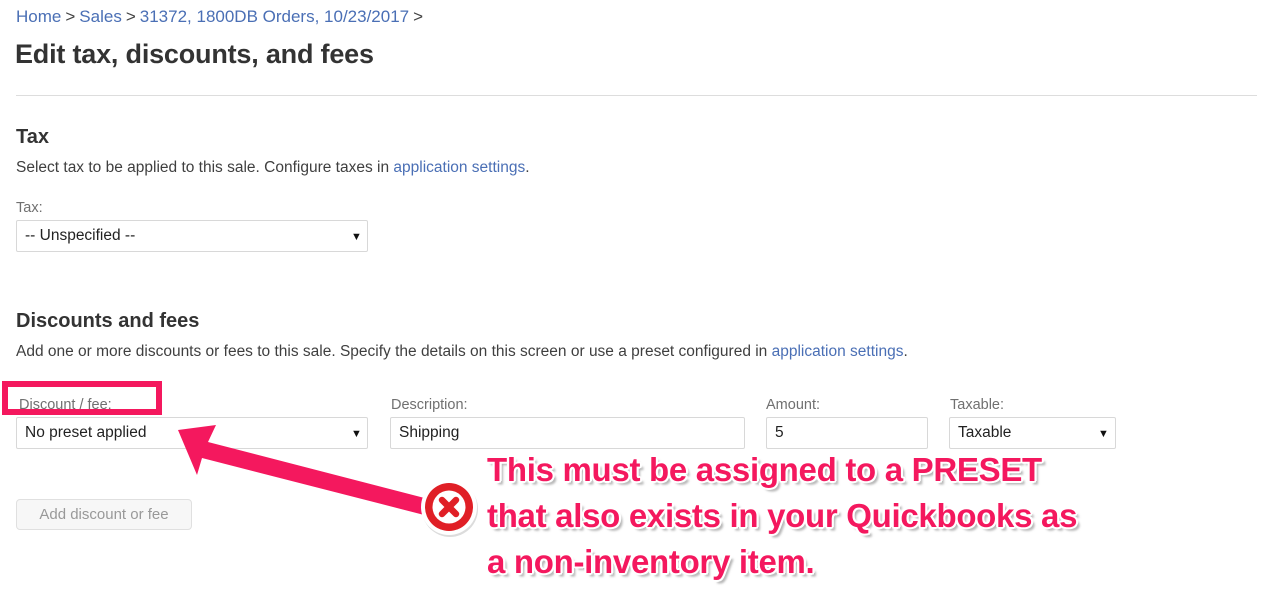  Describe the element at coordinates (29, 208) in the screenshot. I see `tax-field-label: Tax:` at that location.